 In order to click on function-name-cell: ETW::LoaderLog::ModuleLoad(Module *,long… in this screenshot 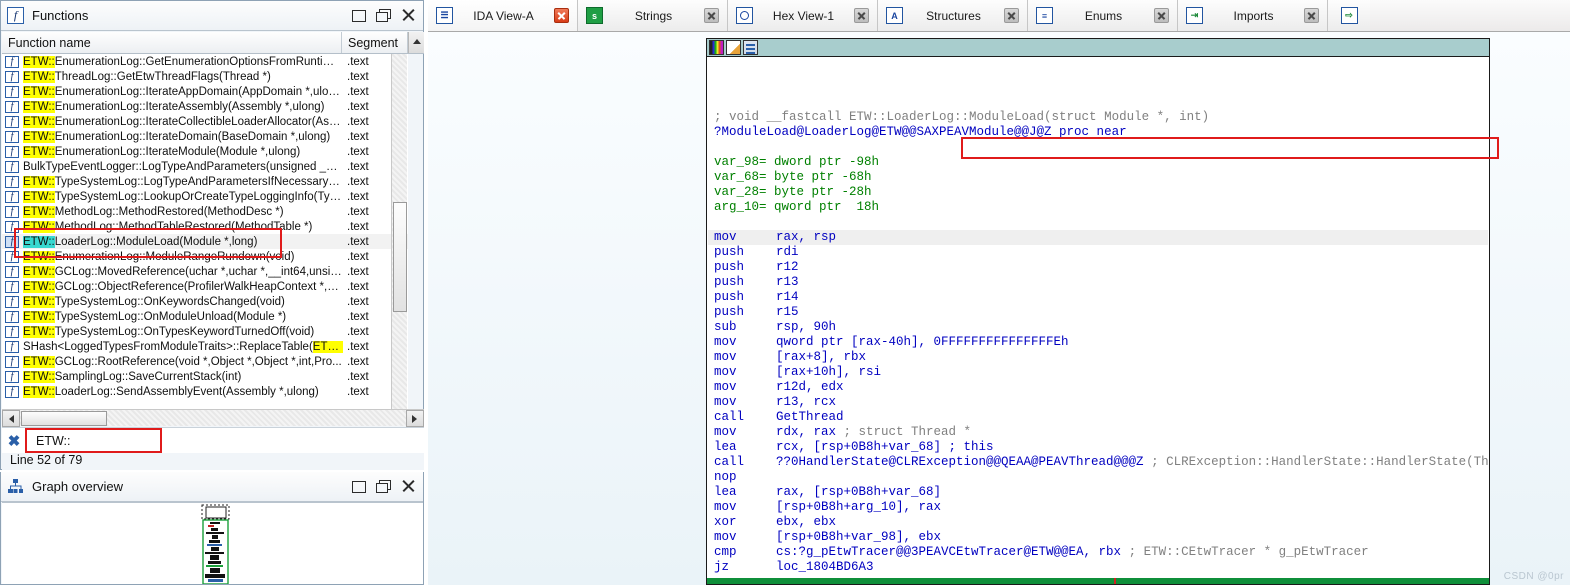, I will do `click(140, 241)`.